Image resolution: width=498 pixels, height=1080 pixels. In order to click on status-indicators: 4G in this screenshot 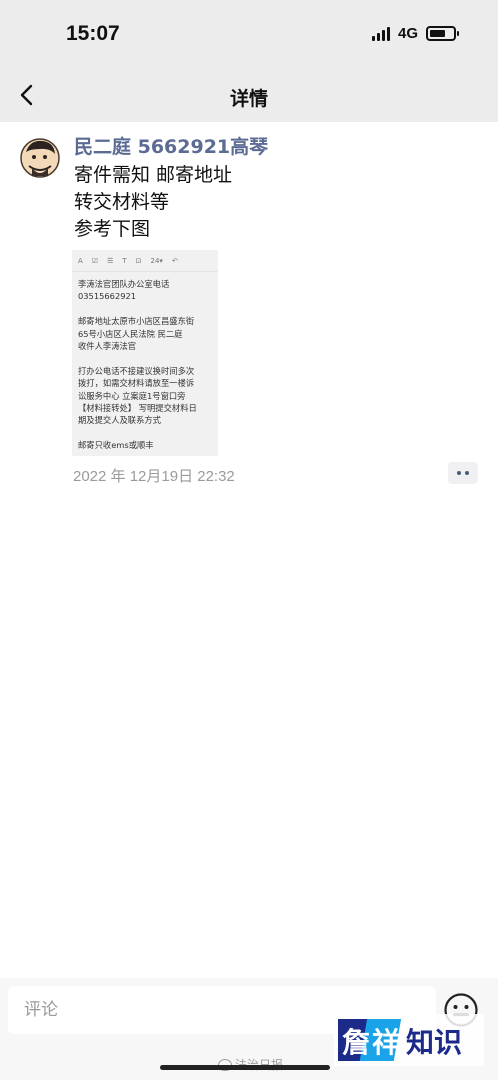, I will do `click(415, 33)`.